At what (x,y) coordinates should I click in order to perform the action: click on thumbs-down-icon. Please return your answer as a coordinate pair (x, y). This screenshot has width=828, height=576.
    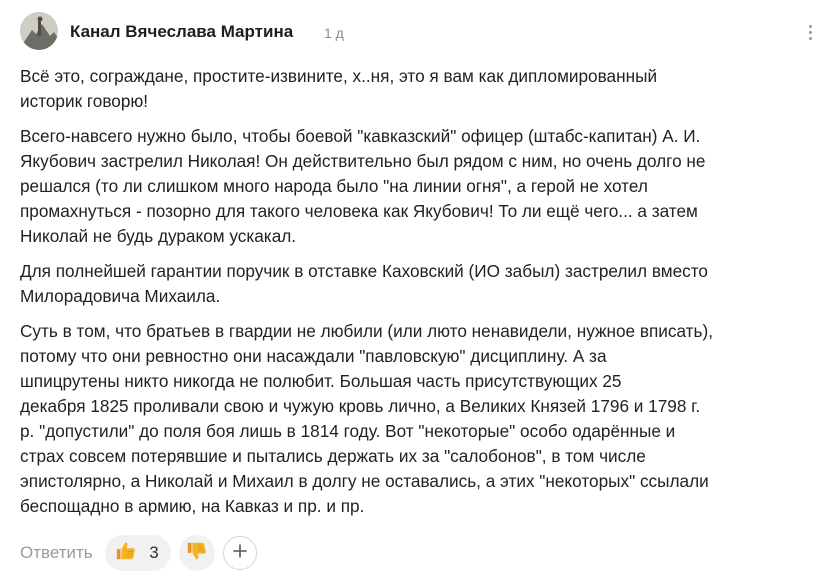
    Looking at the image, I should click on (197, 553).